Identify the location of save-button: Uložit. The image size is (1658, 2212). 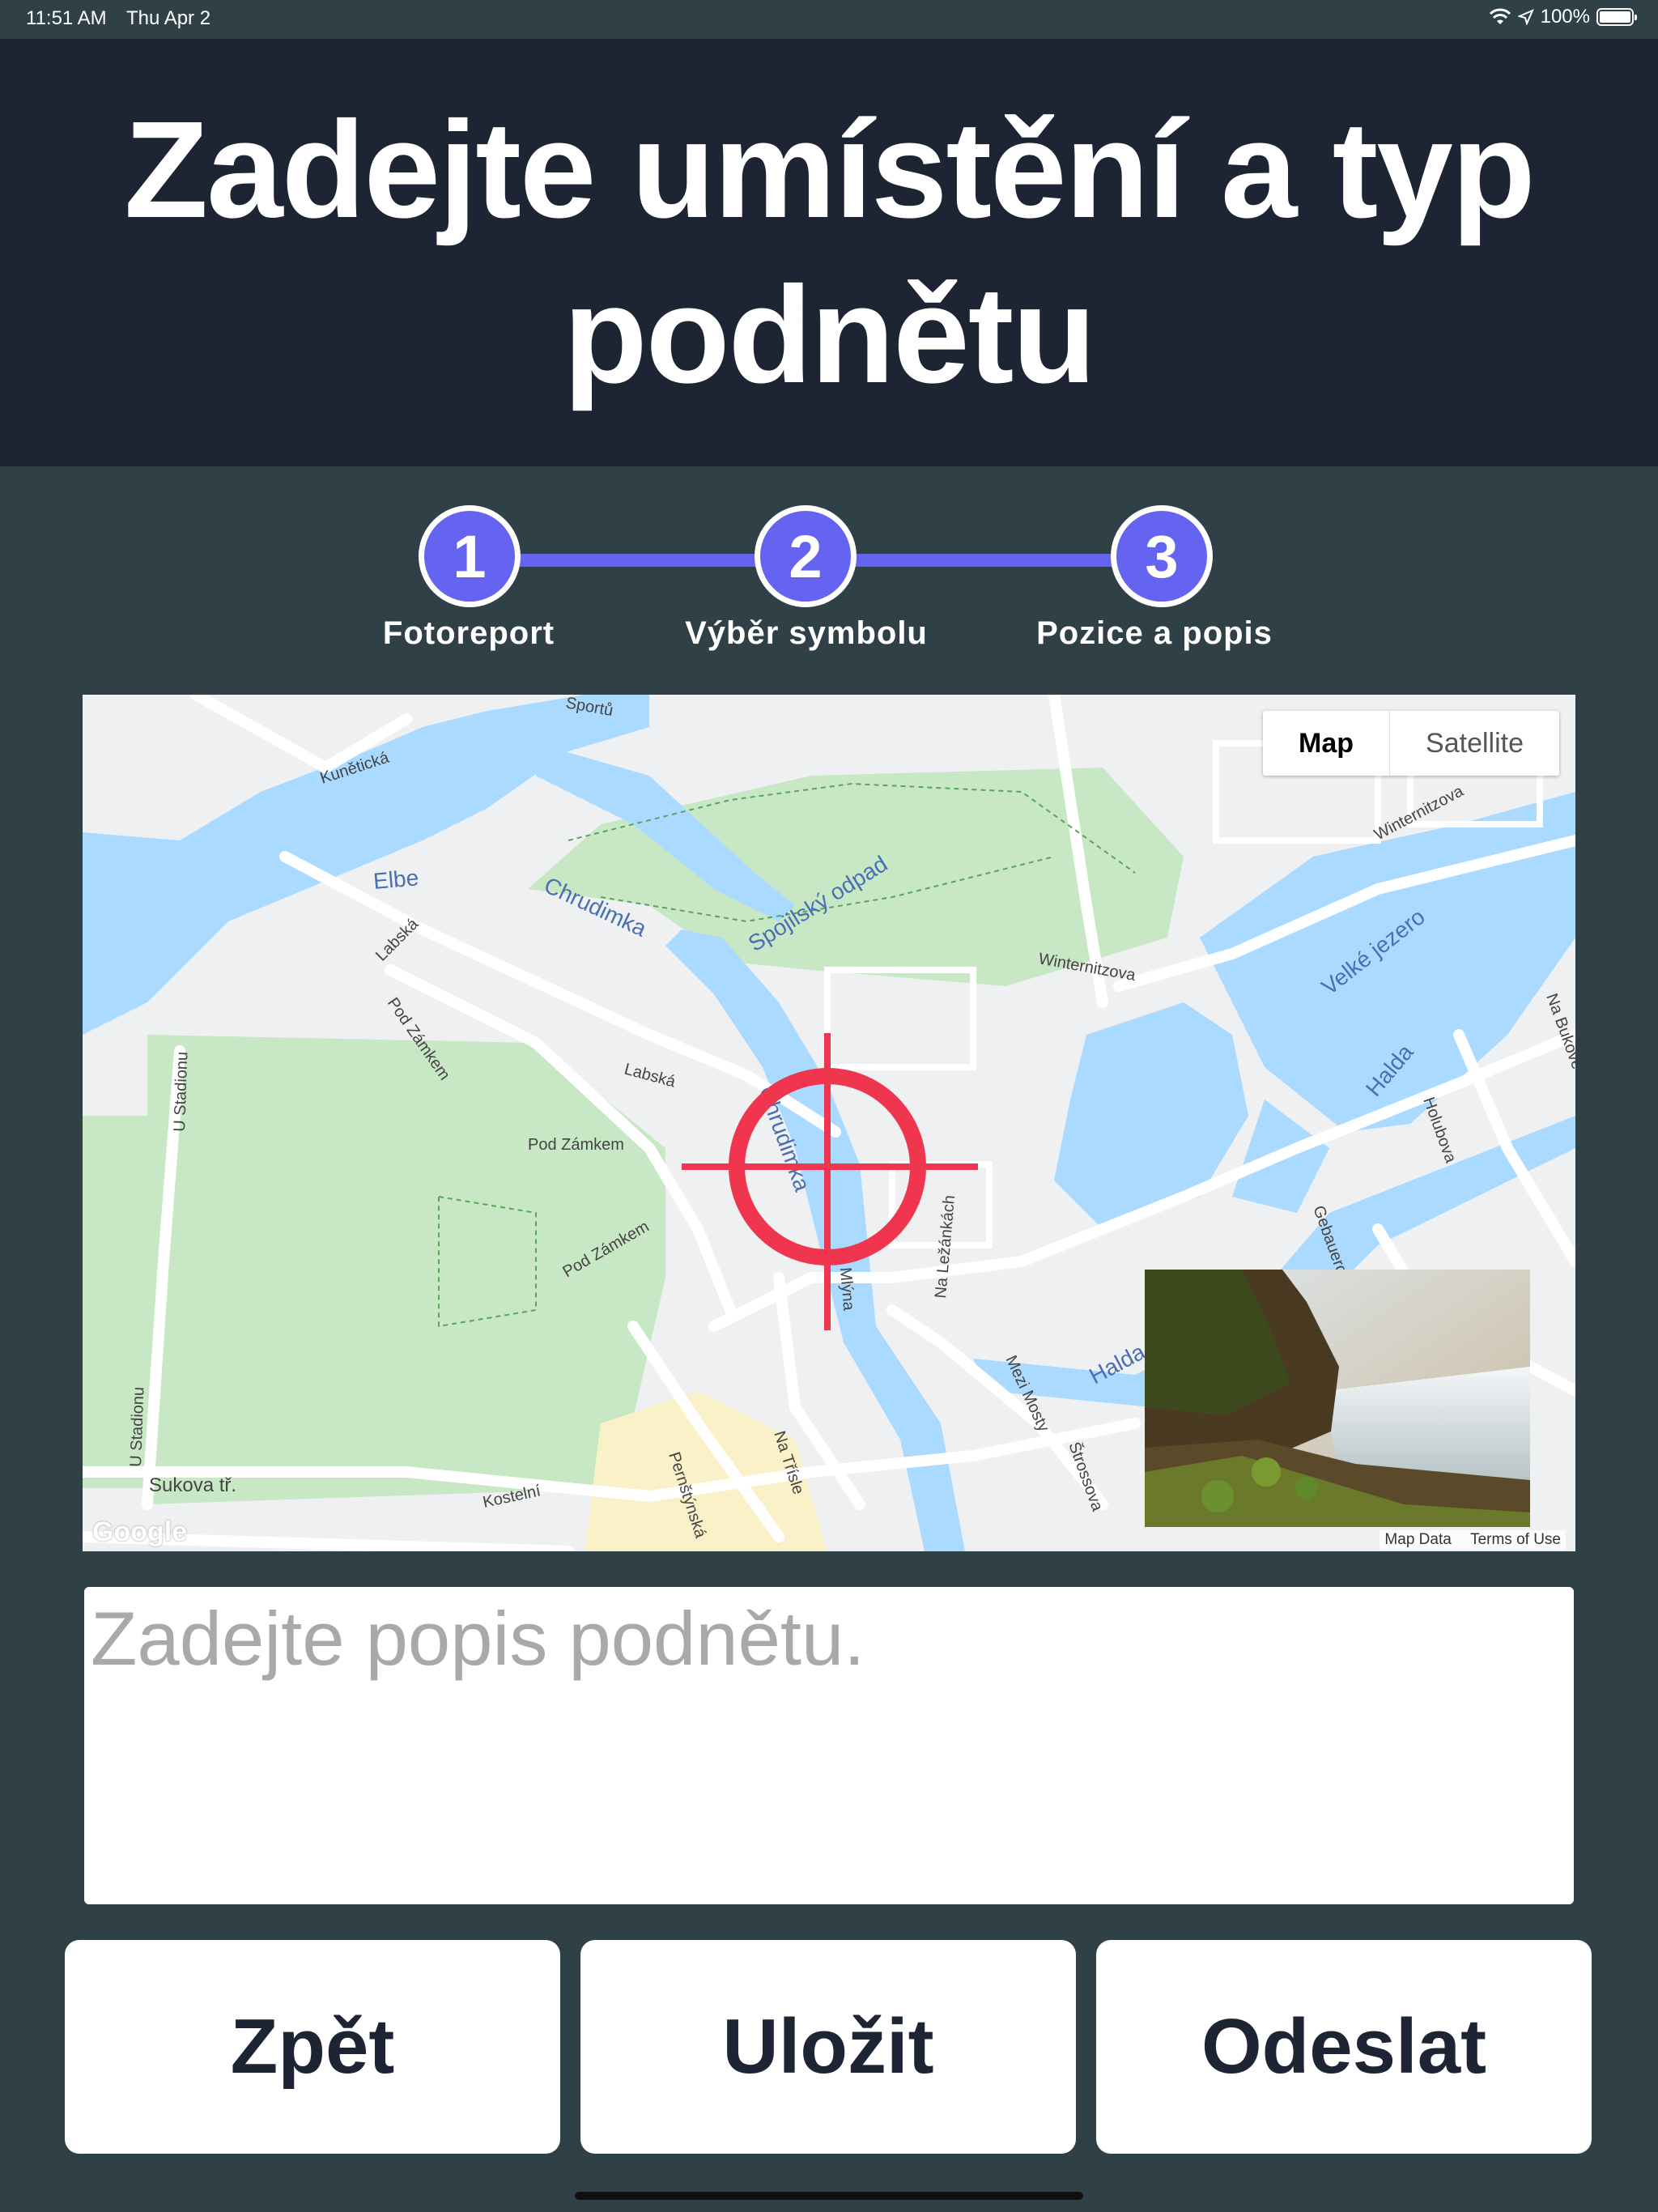
(828, 2047).